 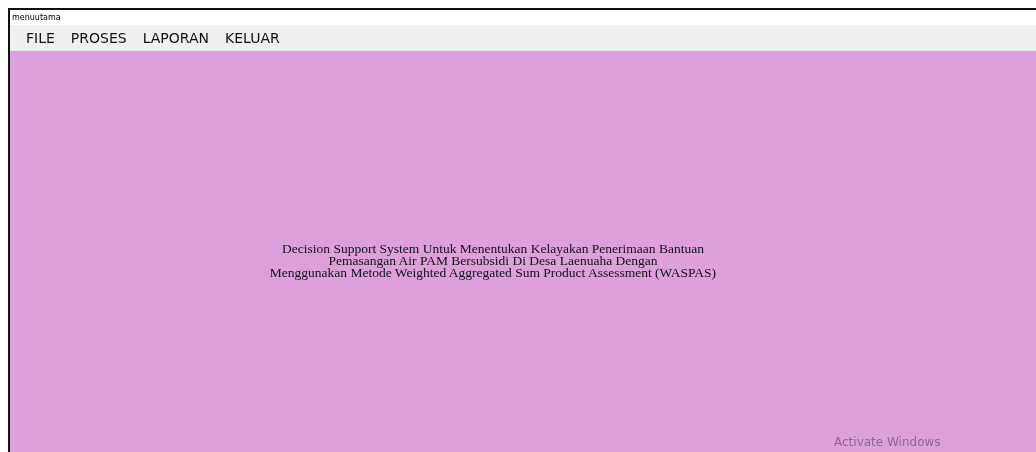 What do you see at coordinates (36, 17) in the screenshot?
I see `window-title: menuutama` at bounding box center [36, 17].